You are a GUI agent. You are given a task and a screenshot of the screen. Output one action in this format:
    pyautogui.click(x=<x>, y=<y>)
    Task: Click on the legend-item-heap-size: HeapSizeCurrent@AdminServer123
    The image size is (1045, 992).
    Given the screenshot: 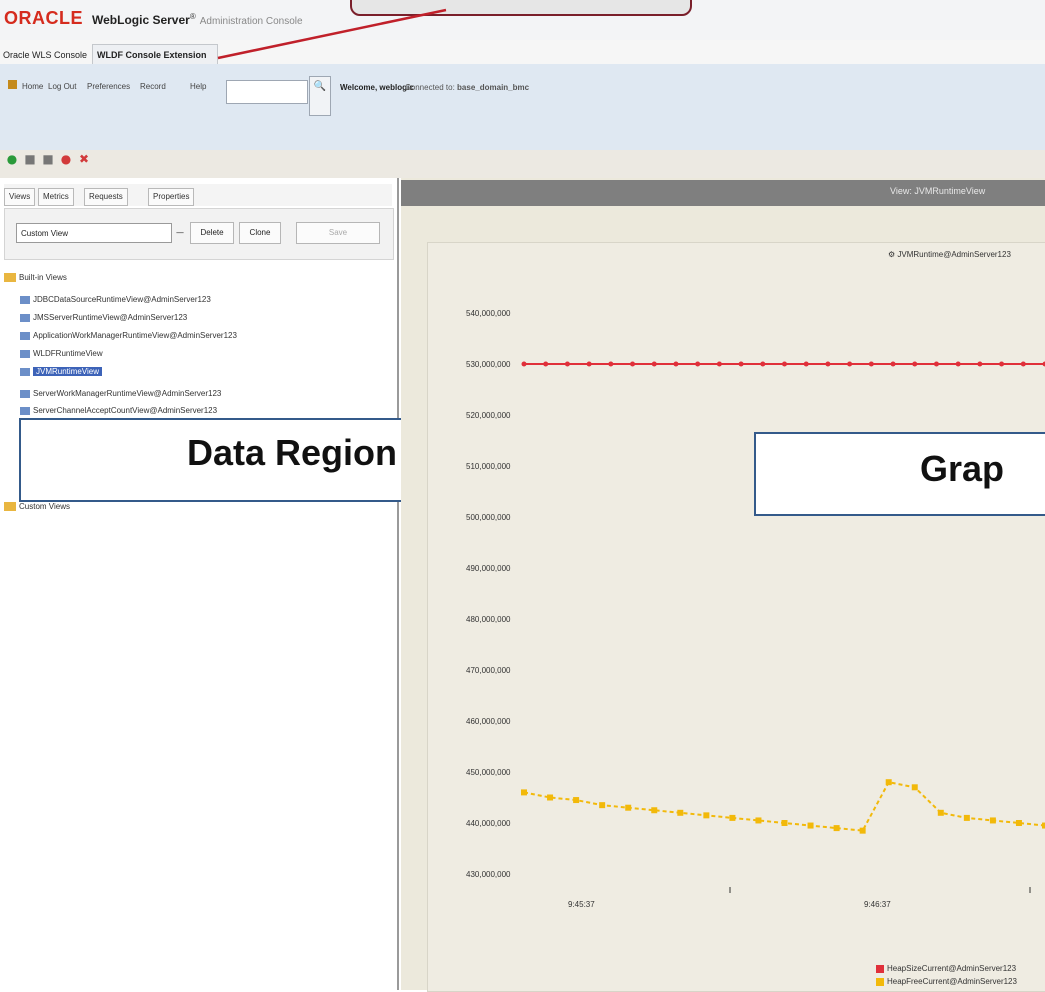 What is the action you would take?
    pyautogui.click(x=946, y=968)
    